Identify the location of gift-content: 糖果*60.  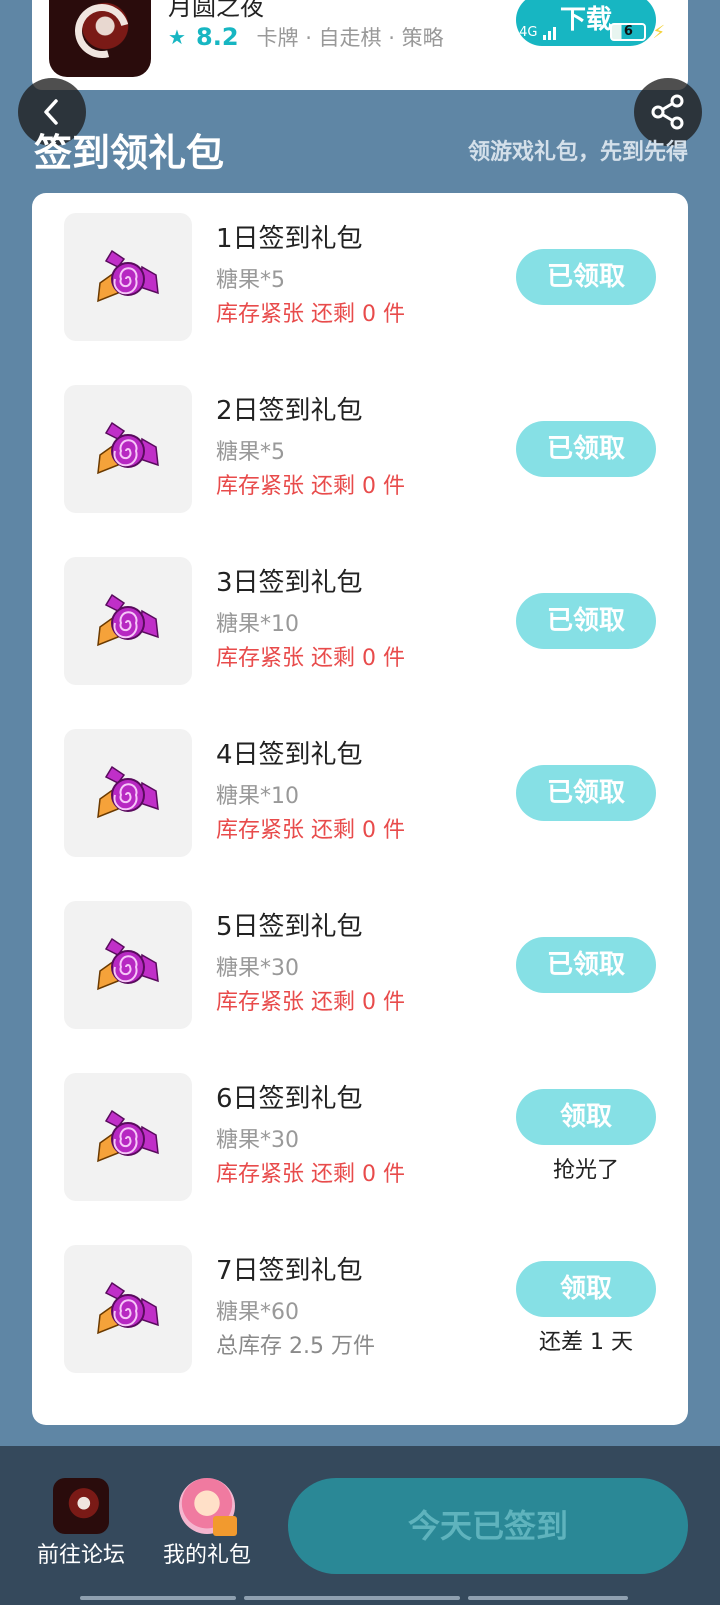
(257, 1312).